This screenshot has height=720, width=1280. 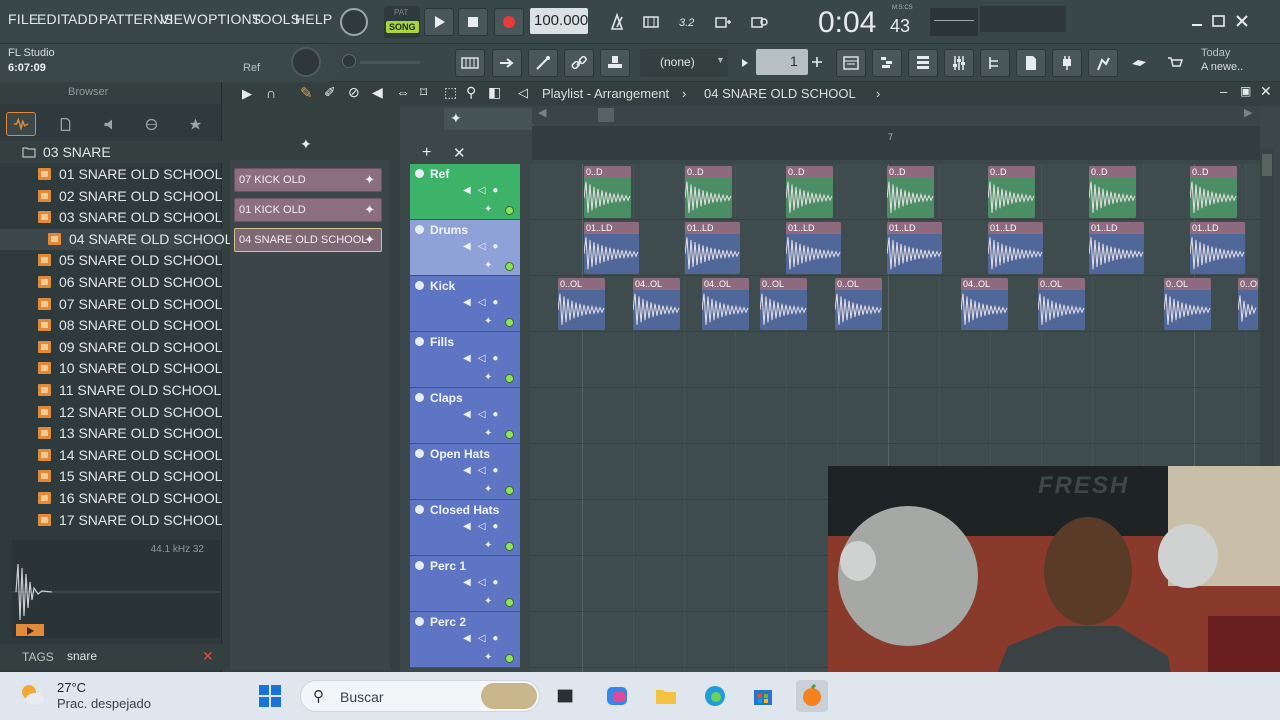 I want to click on stop-button, so click(x=473, y=22).